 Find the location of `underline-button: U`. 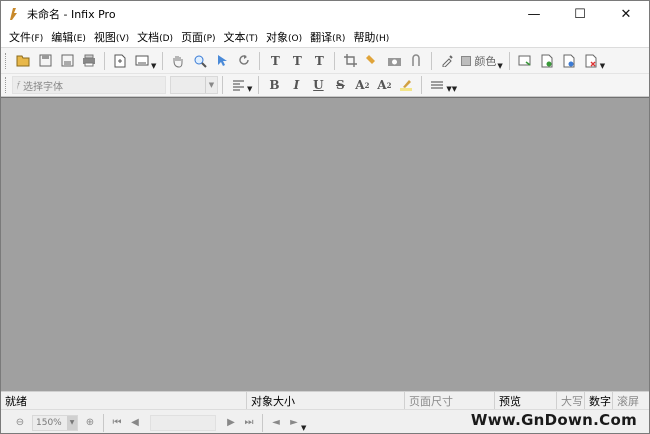

underline-button: U is located at coordinates (318, 85).